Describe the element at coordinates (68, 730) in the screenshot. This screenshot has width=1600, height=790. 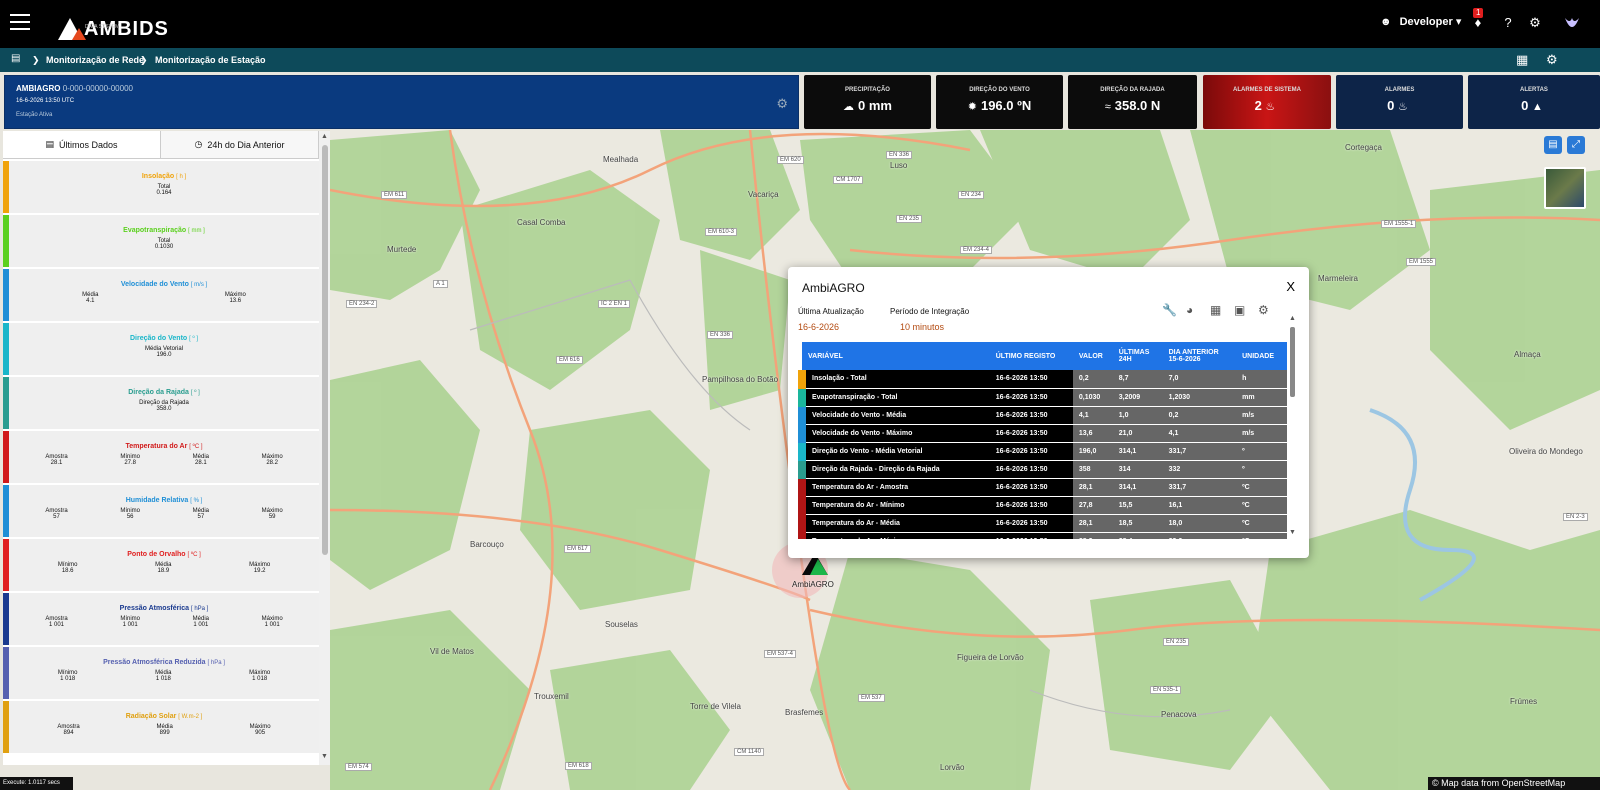
I see `variable-stat: Amostra 894` at that location.